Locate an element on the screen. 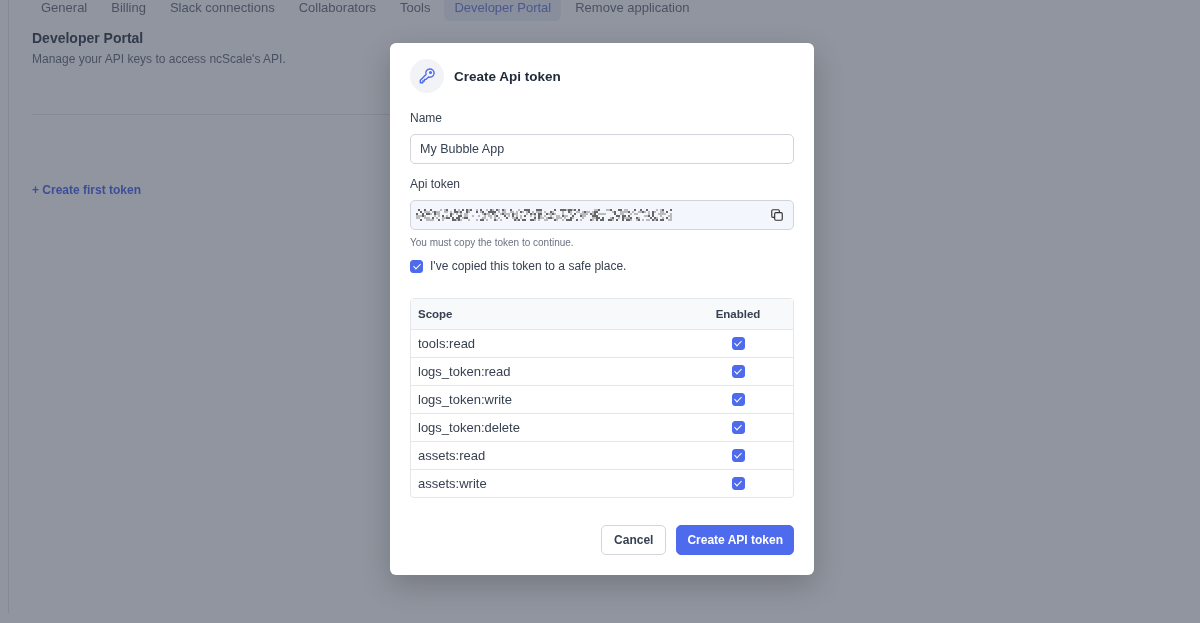  tab: Billing is located at coordinates (128, 10).